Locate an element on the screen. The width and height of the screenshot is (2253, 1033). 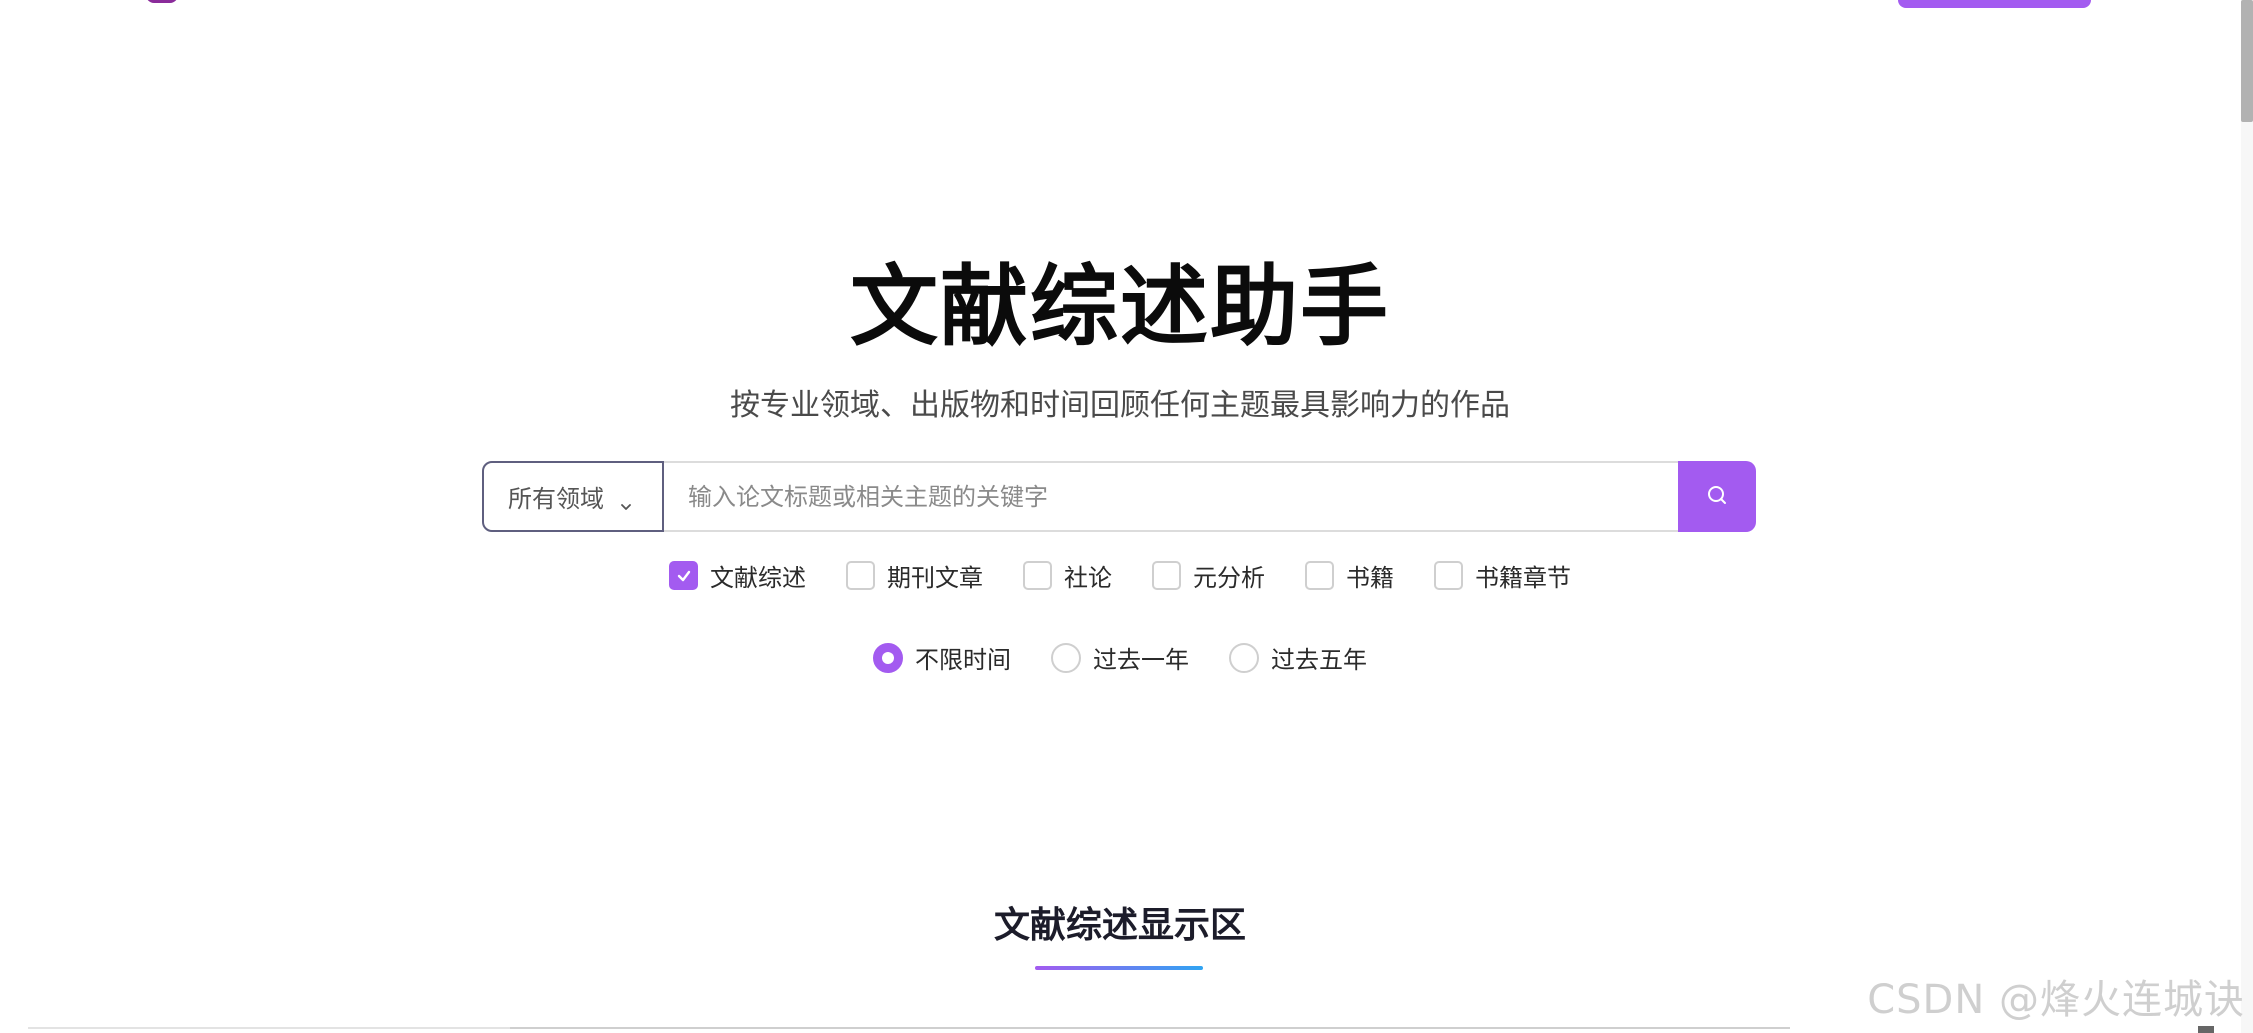
filter-book-chapter: 书籍章节 is located at coordinates (1502, 575).